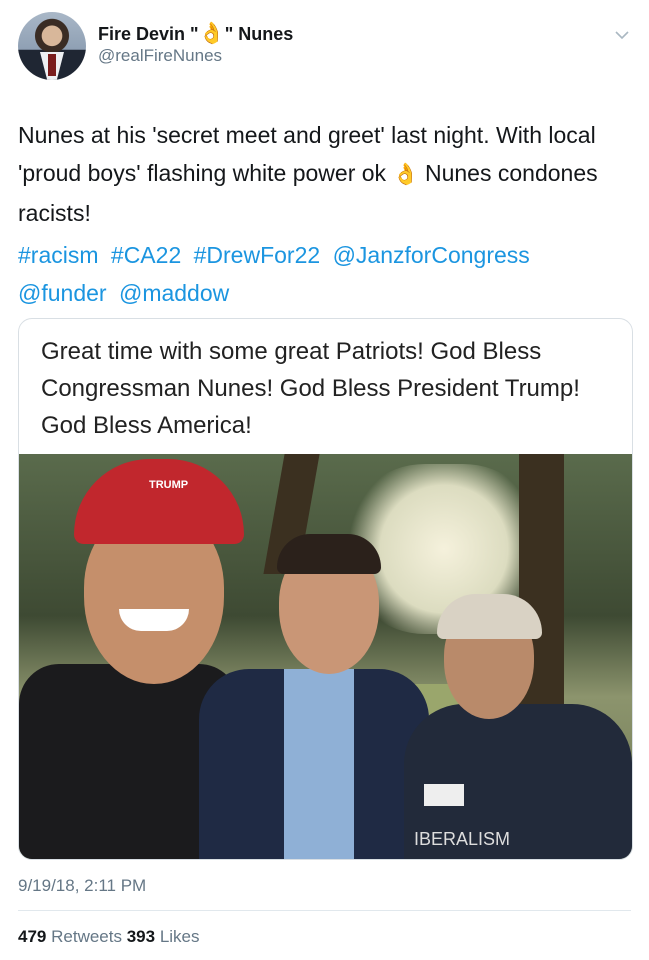  Describe the element at coordinates (324, 910) in the screenshot. I see `divider` at that location.